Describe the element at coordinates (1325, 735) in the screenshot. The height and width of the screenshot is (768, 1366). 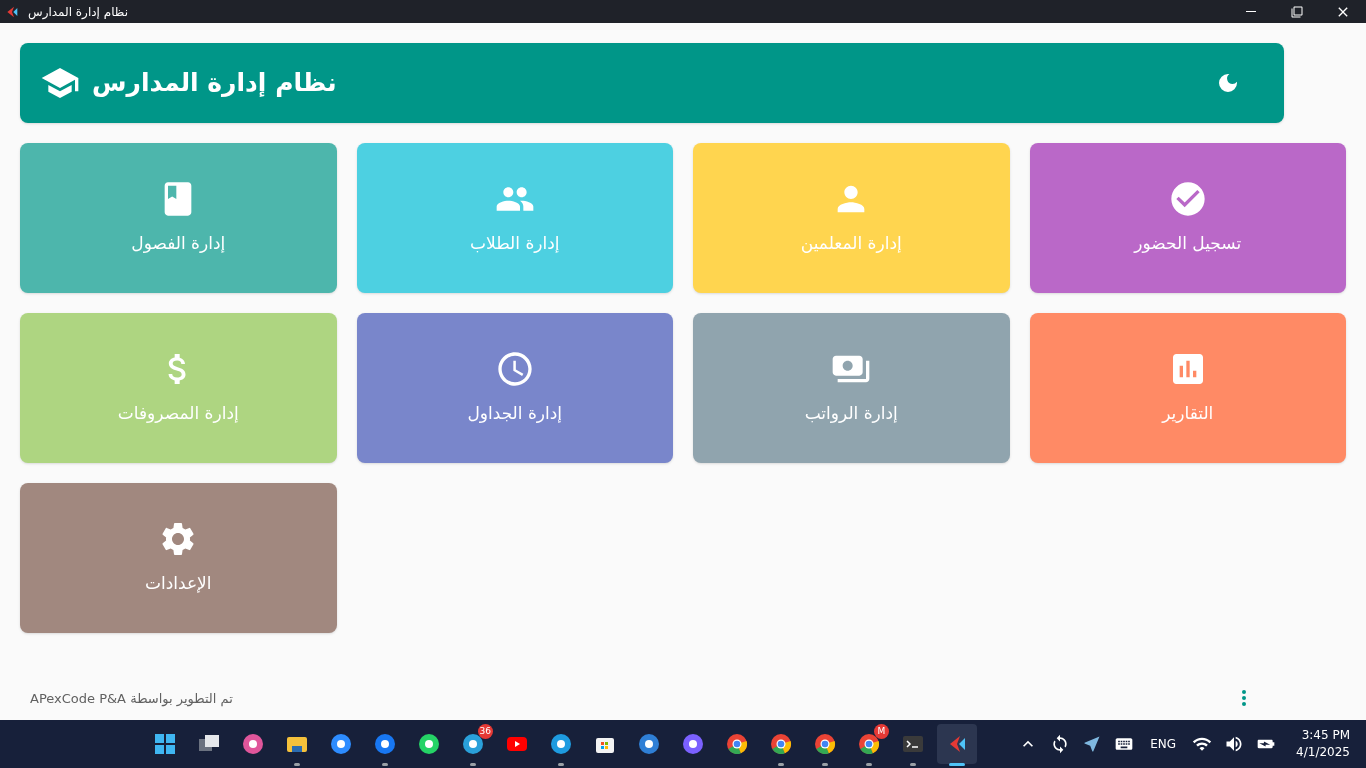
I see `clock-time: 3:45 PM` at that location.